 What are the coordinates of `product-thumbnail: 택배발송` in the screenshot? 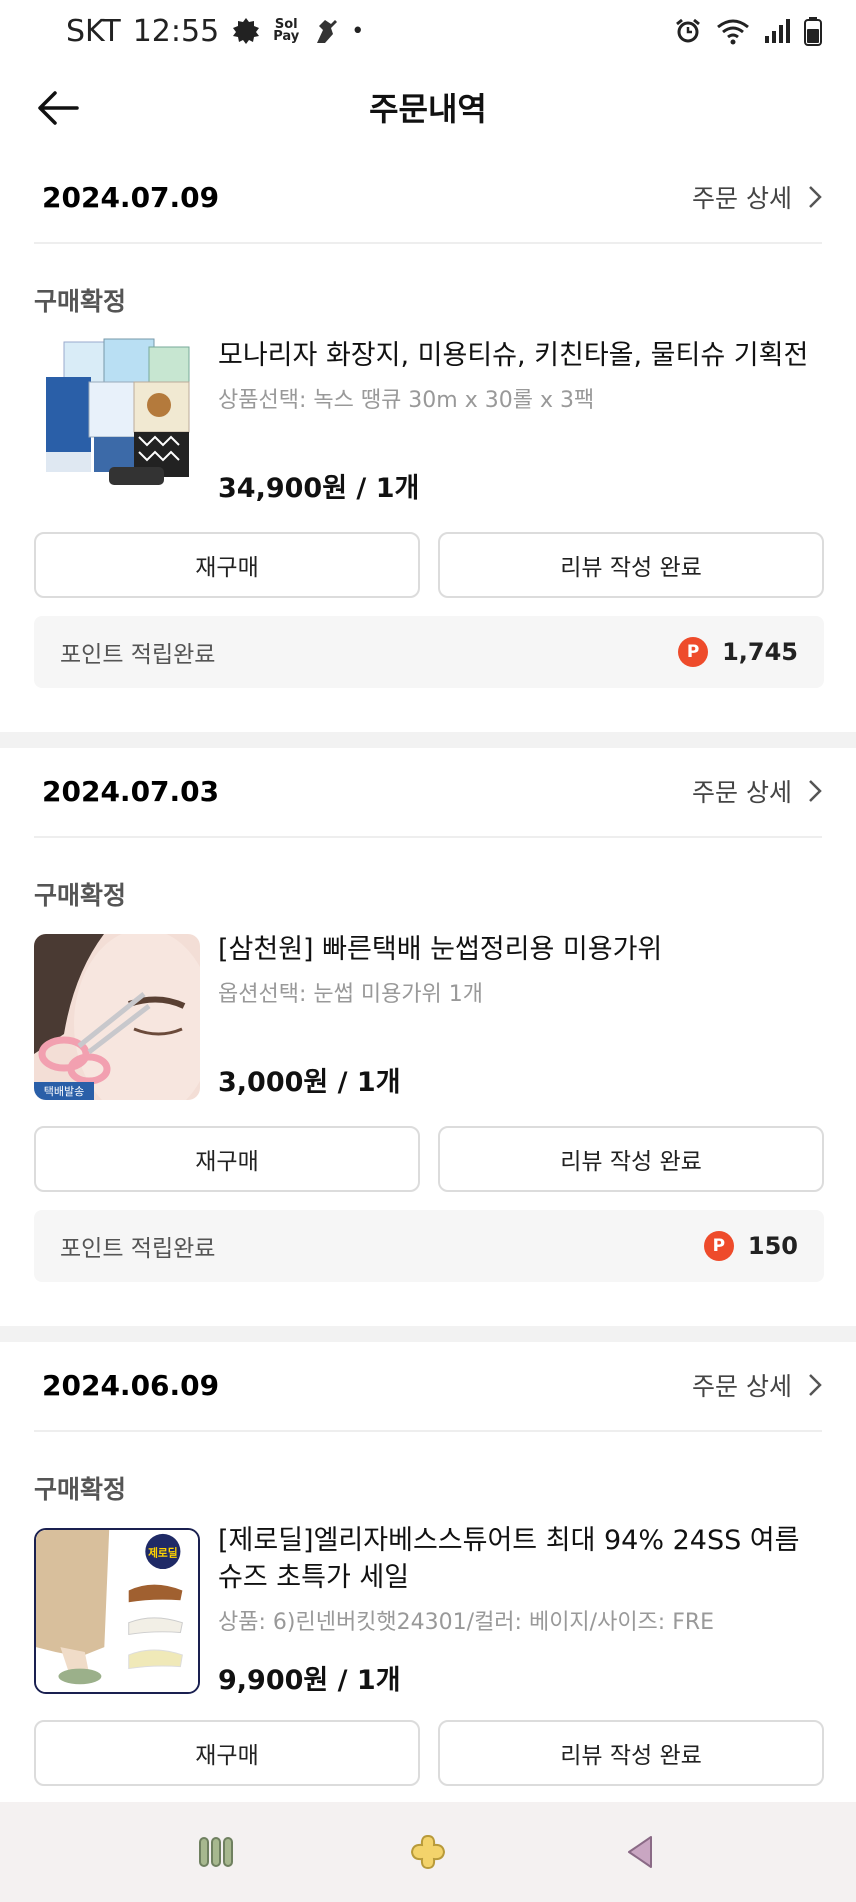 It's located at (117, 1017).